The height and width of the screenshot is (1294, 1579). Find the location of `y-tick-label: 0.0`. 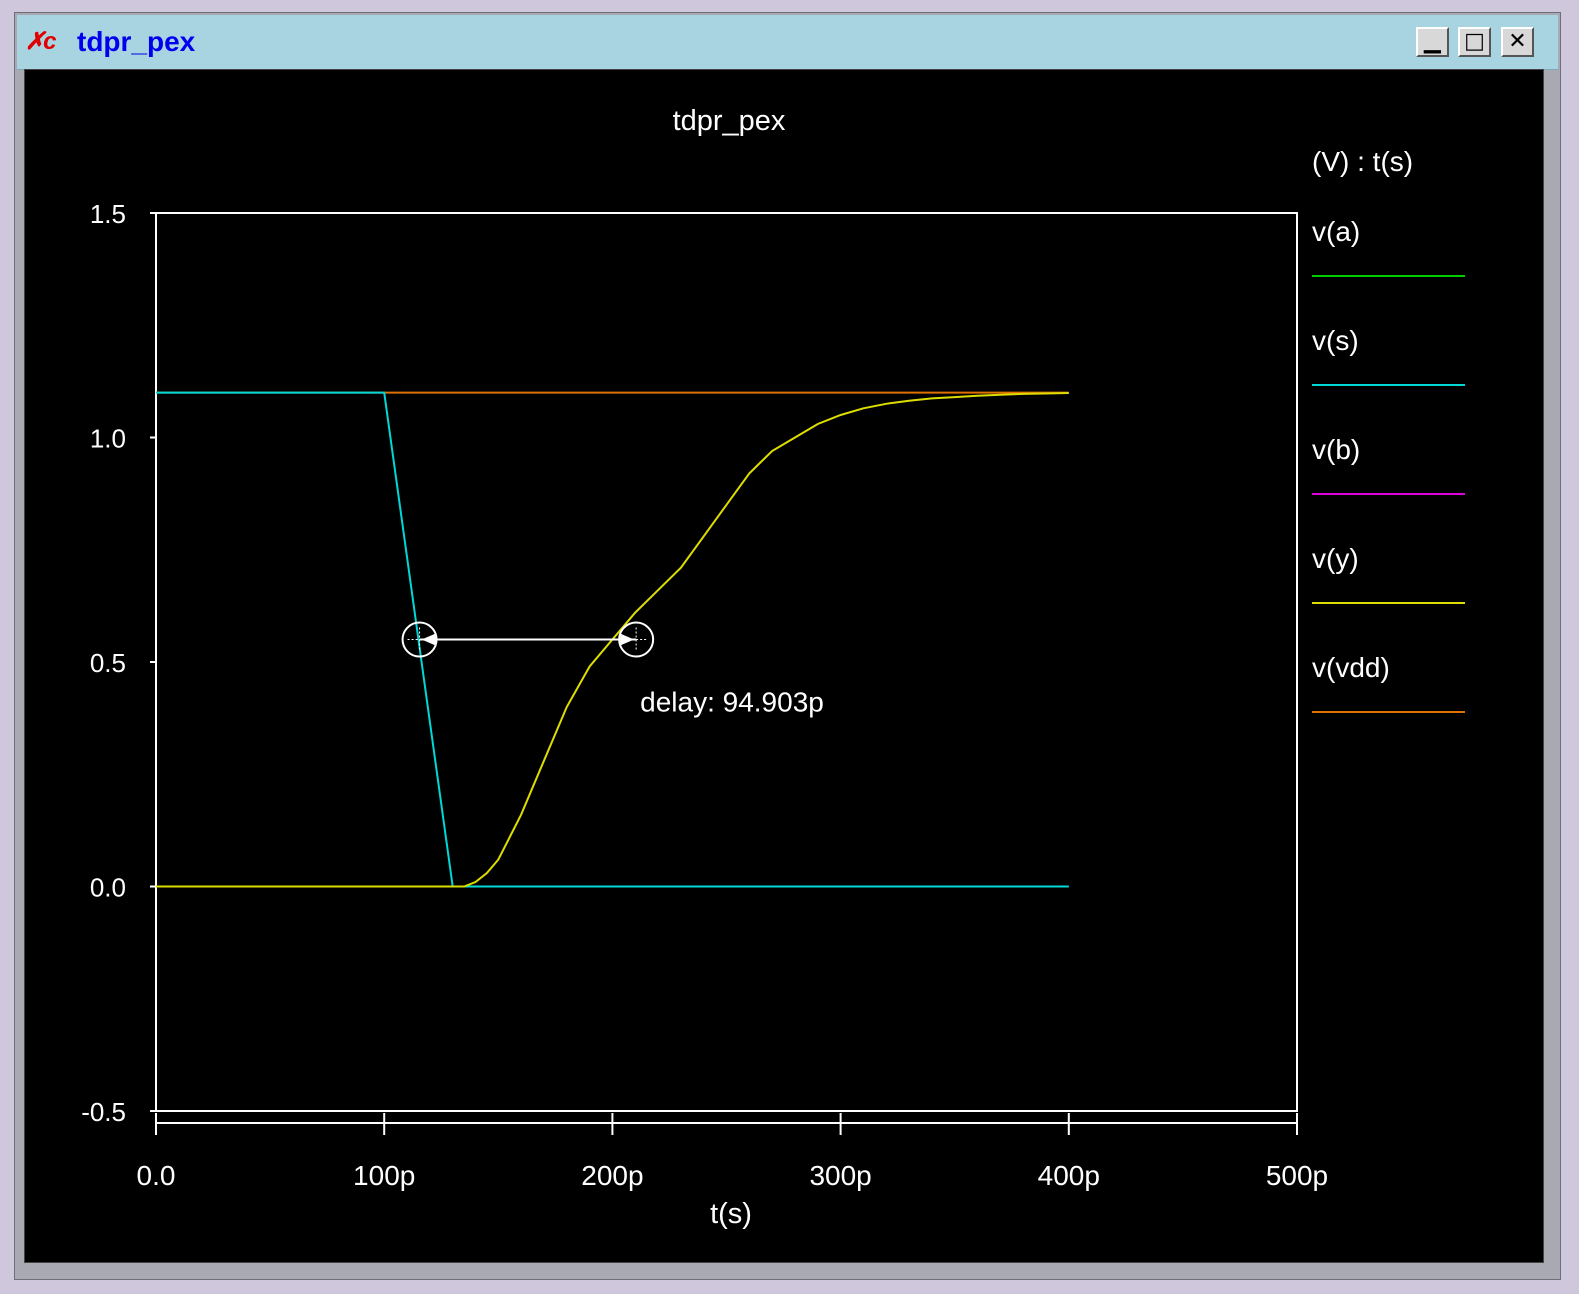

y-tick-label: 0.0 is located at coordinates (108, 888).